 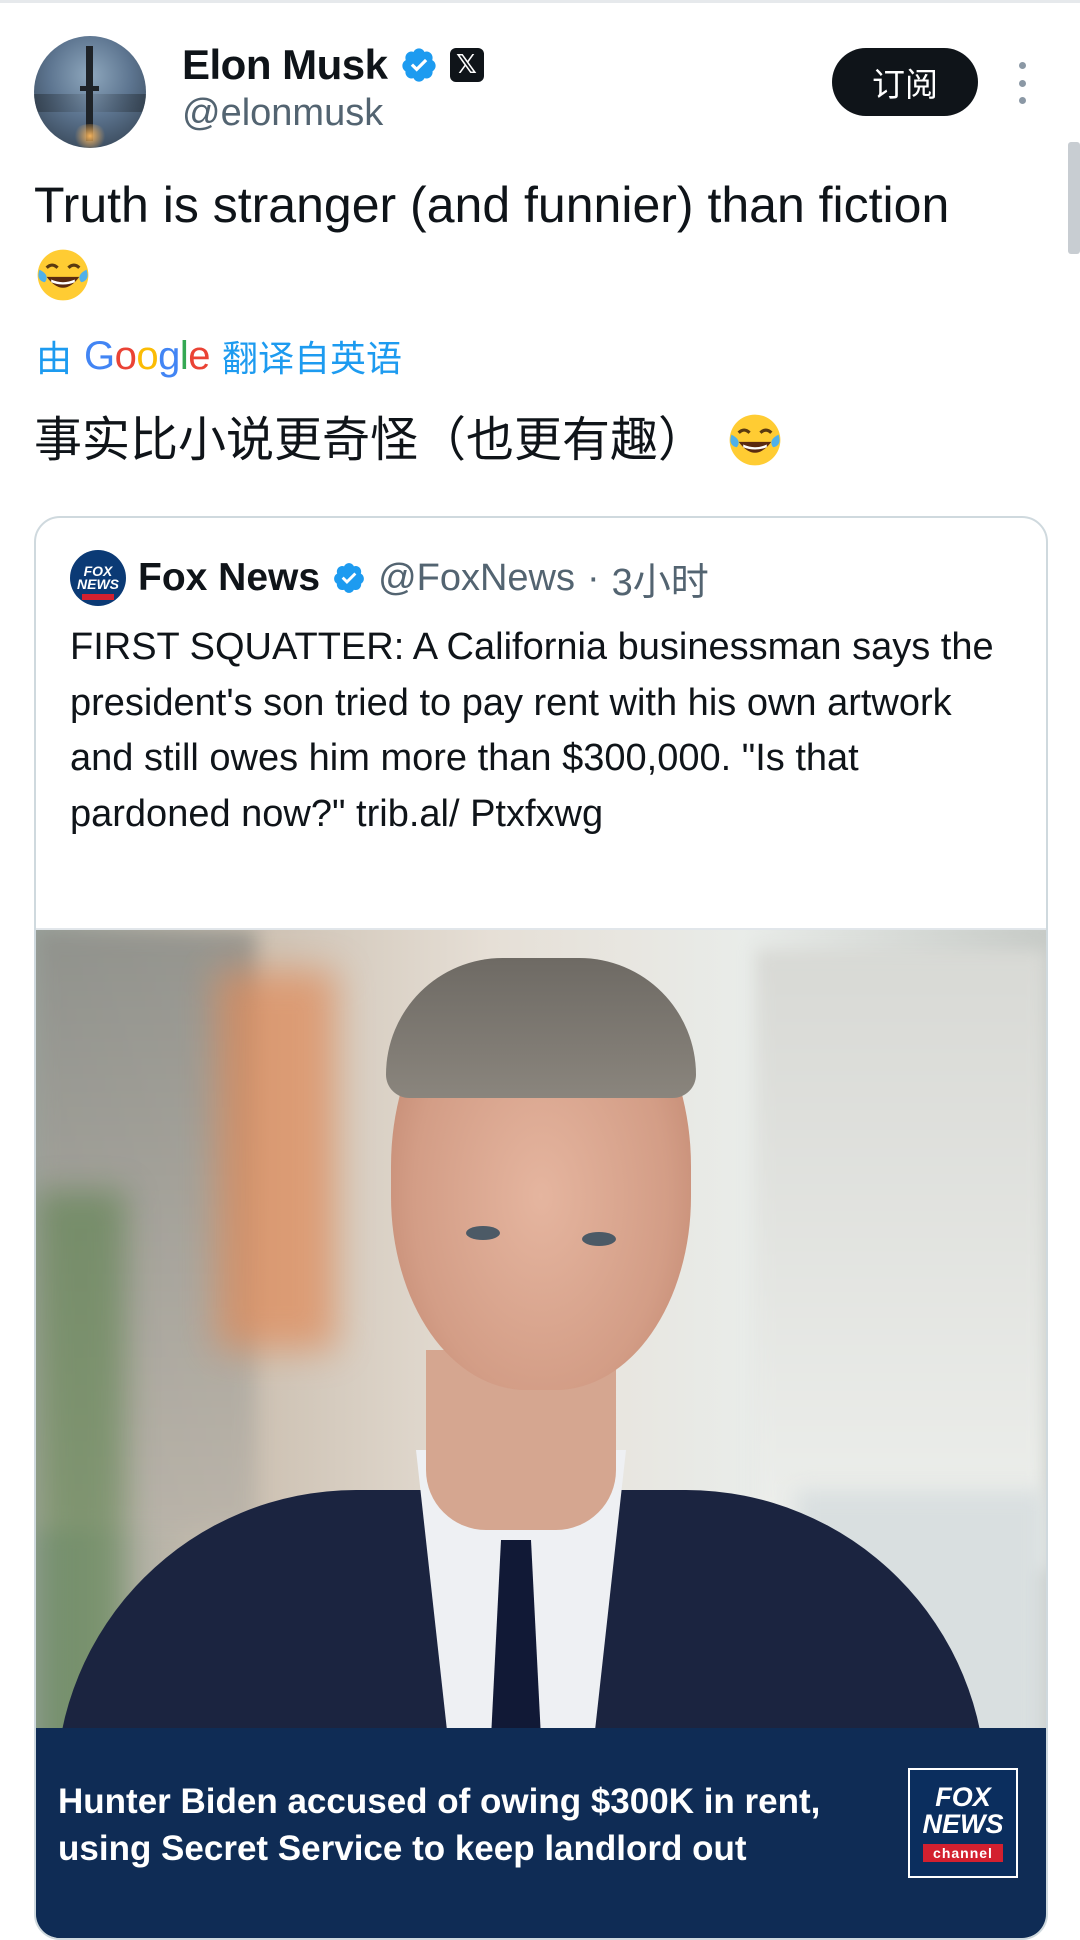 I want to click on avatar-glow, so click(x=90, y=136).